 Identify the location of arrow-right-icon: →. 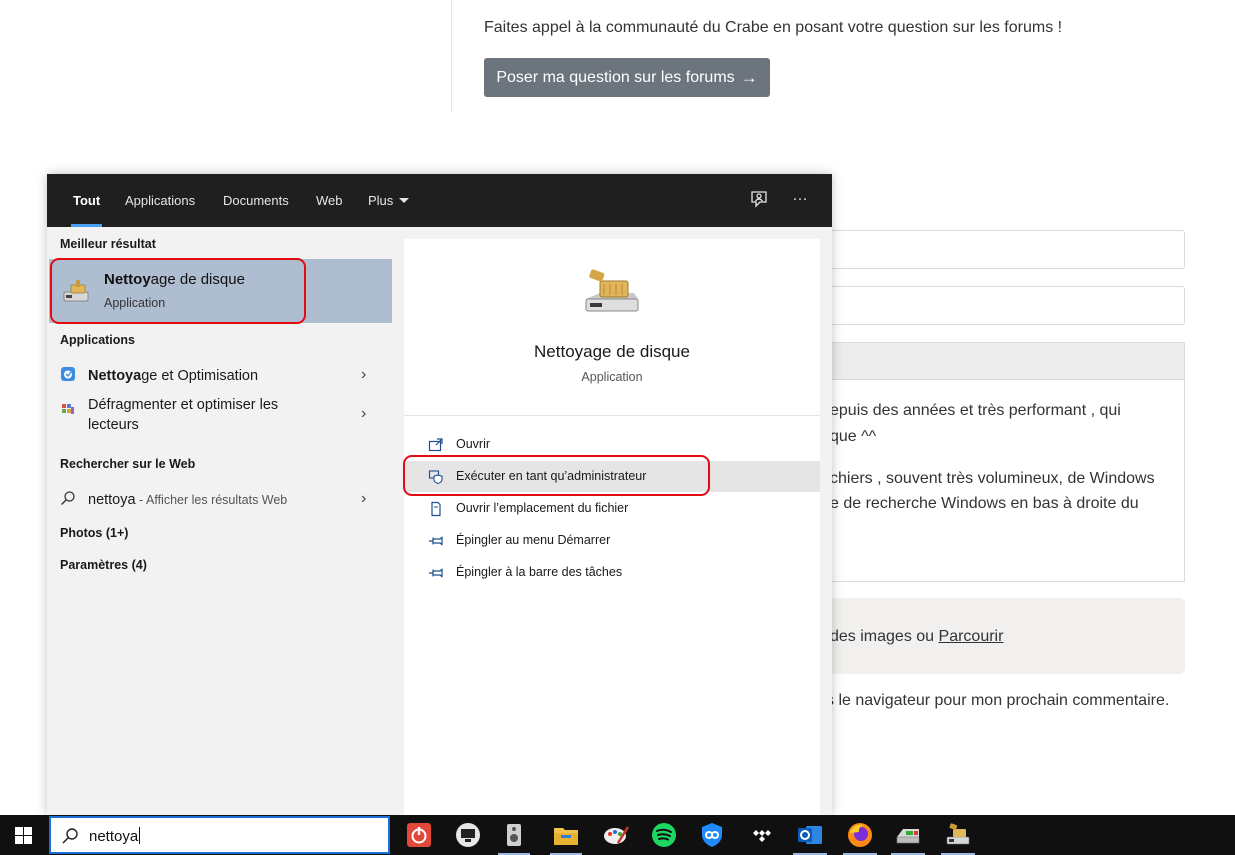
(749, 77).